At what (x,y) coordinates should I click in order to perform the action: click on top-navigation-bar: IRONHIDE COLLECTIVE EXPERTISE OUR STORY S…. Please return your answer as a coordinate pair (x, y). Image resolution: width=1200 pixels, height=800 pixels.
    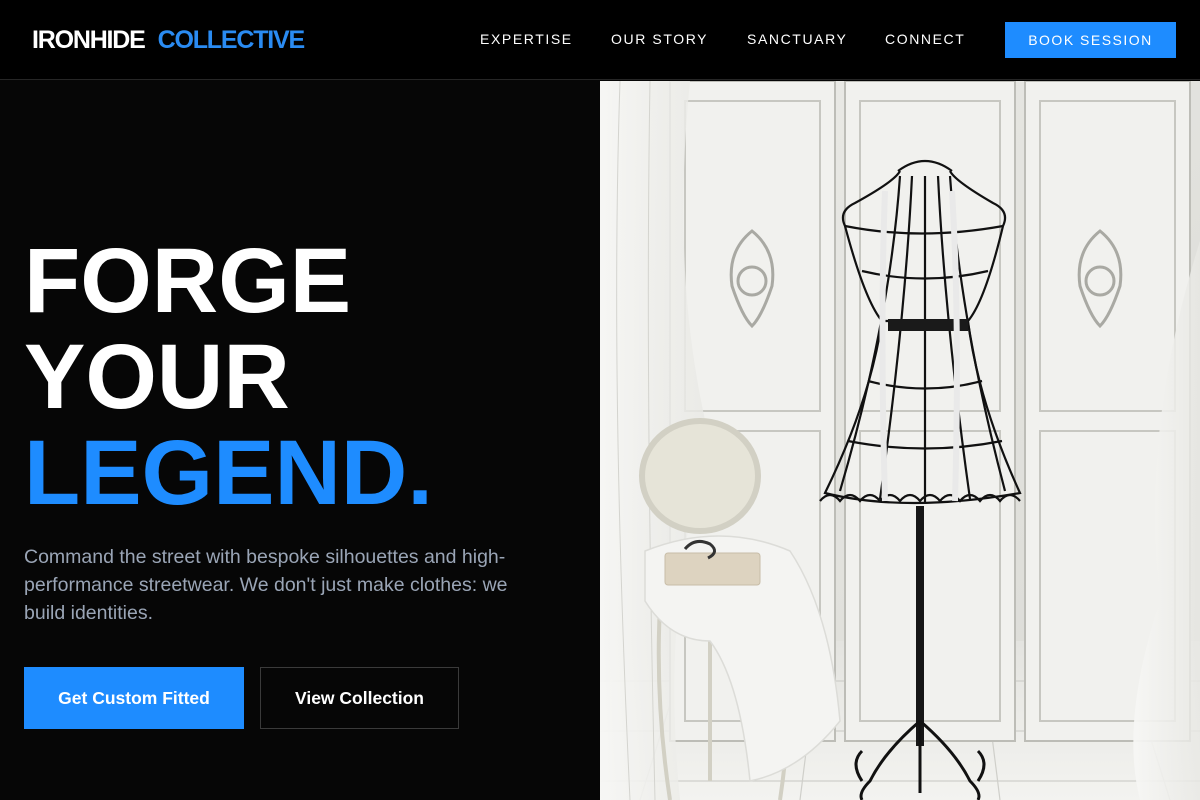
    Looking at the image, I should click on (600, 40).